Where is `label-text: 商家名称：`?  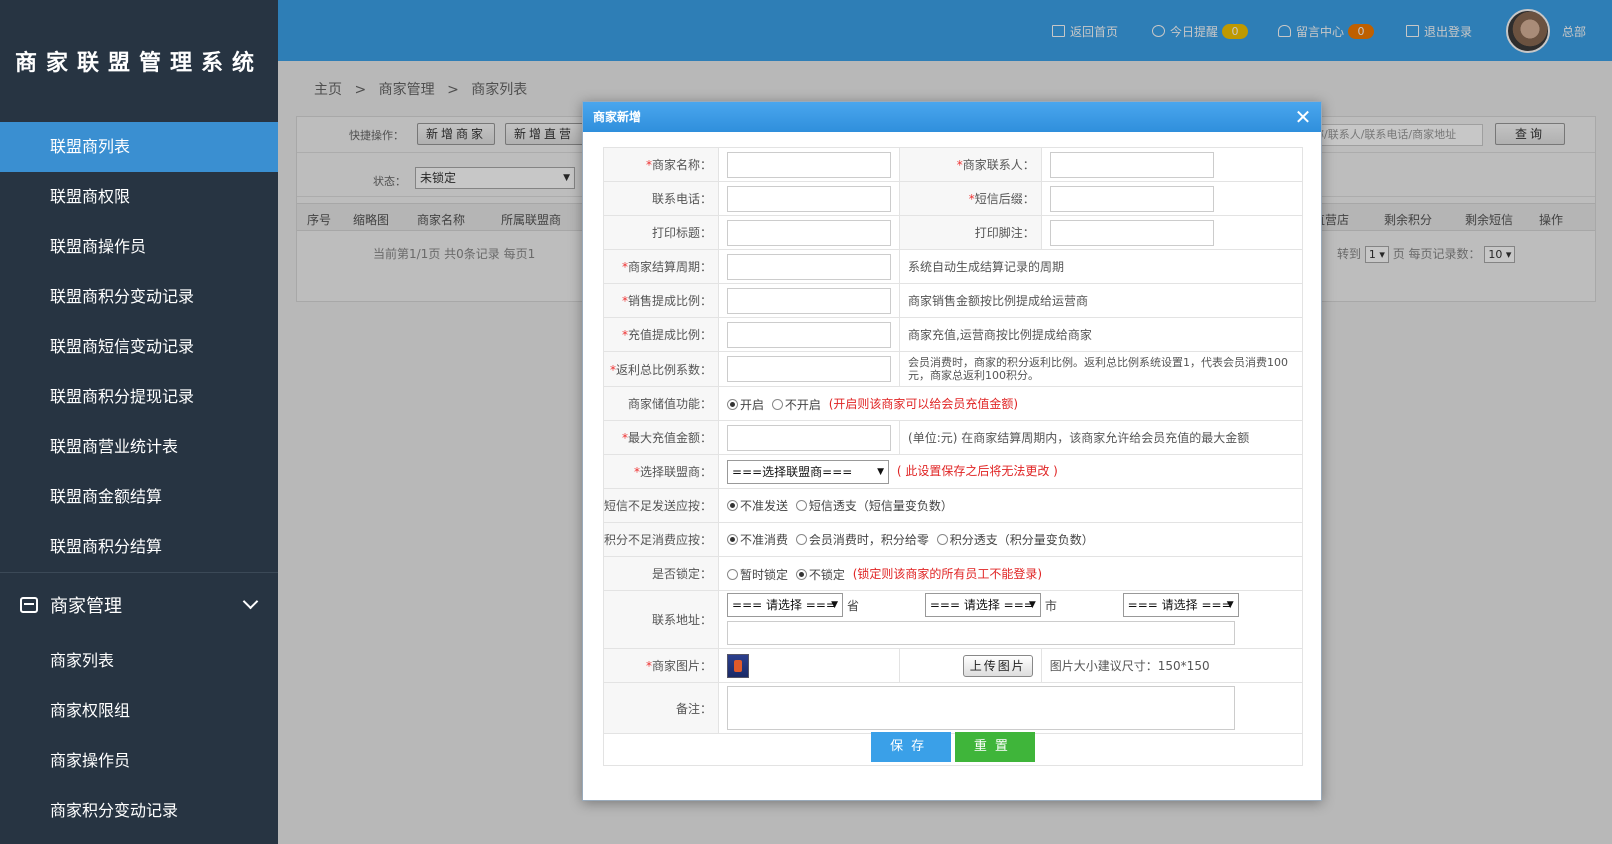
label-text: 商家名称： is located at coordinates (682, 165).